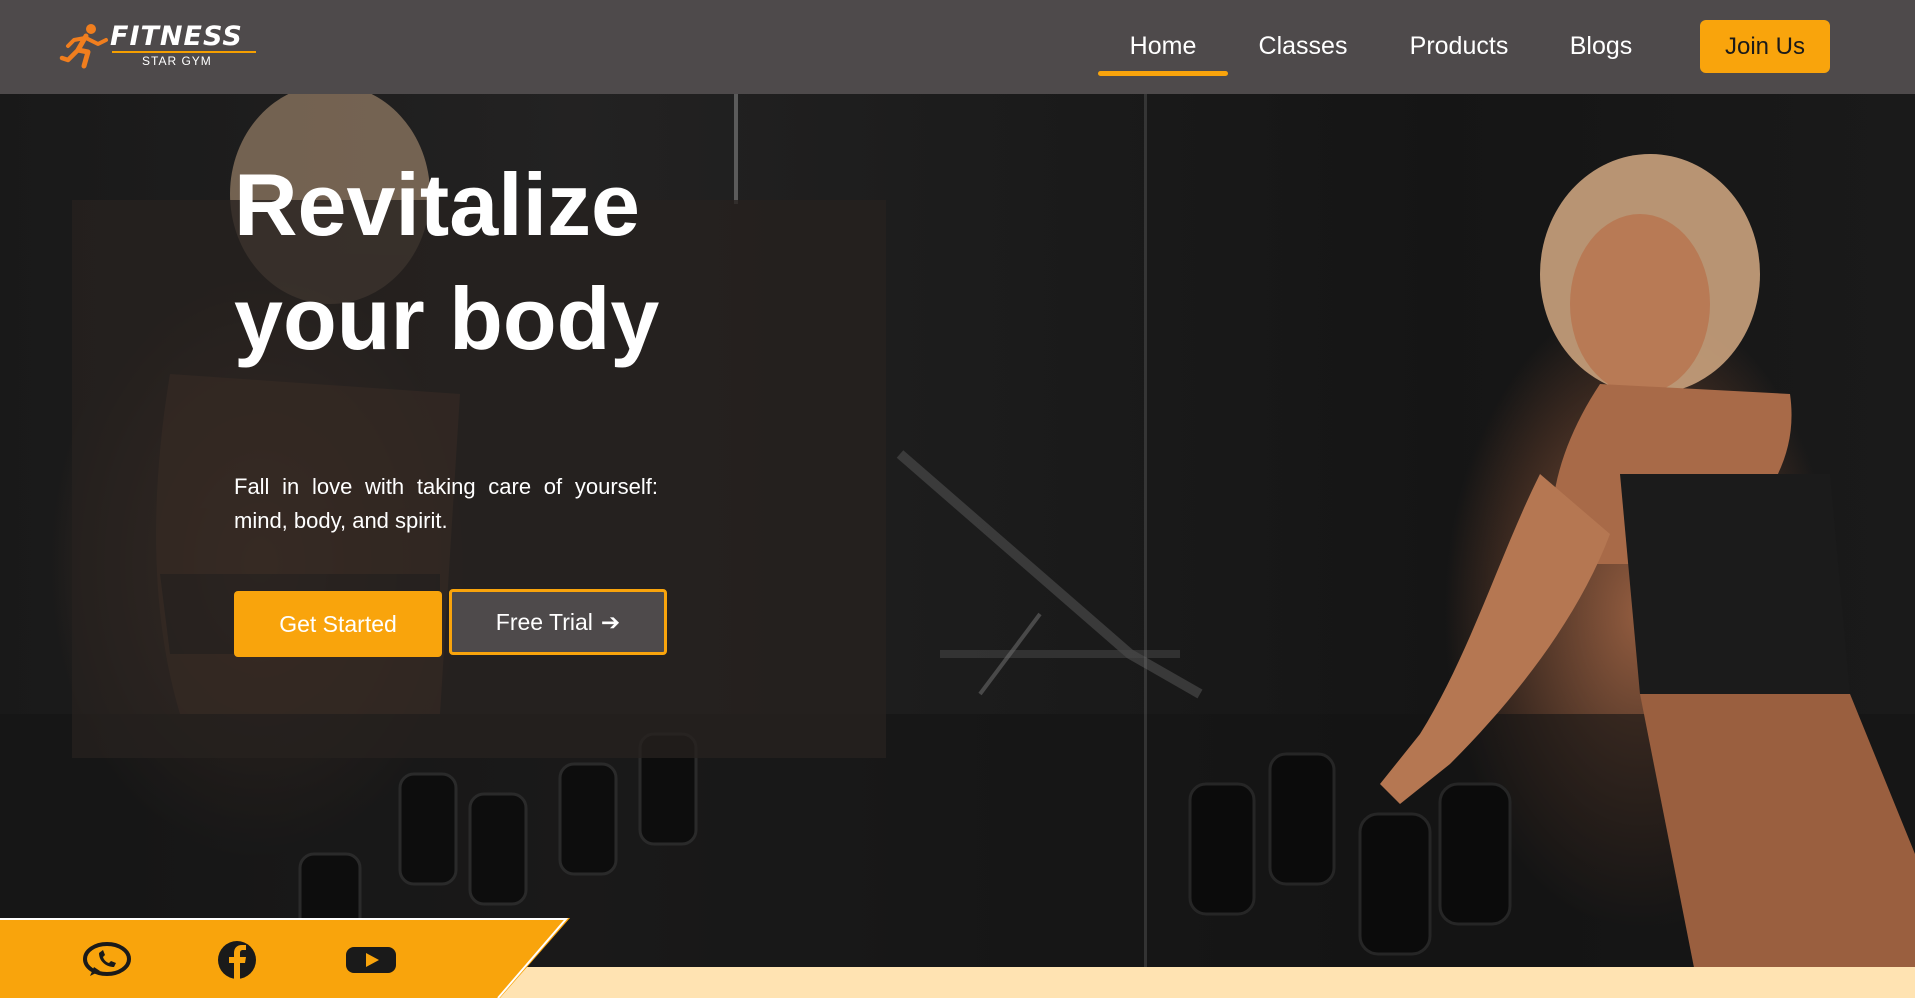 Image resolution: width=1915 pixels, height=998 pixels. What do you see at coordinates (176, 36) in the screenshot?
I see `brand-name: FITNESS` at bounding box center [176, 36].